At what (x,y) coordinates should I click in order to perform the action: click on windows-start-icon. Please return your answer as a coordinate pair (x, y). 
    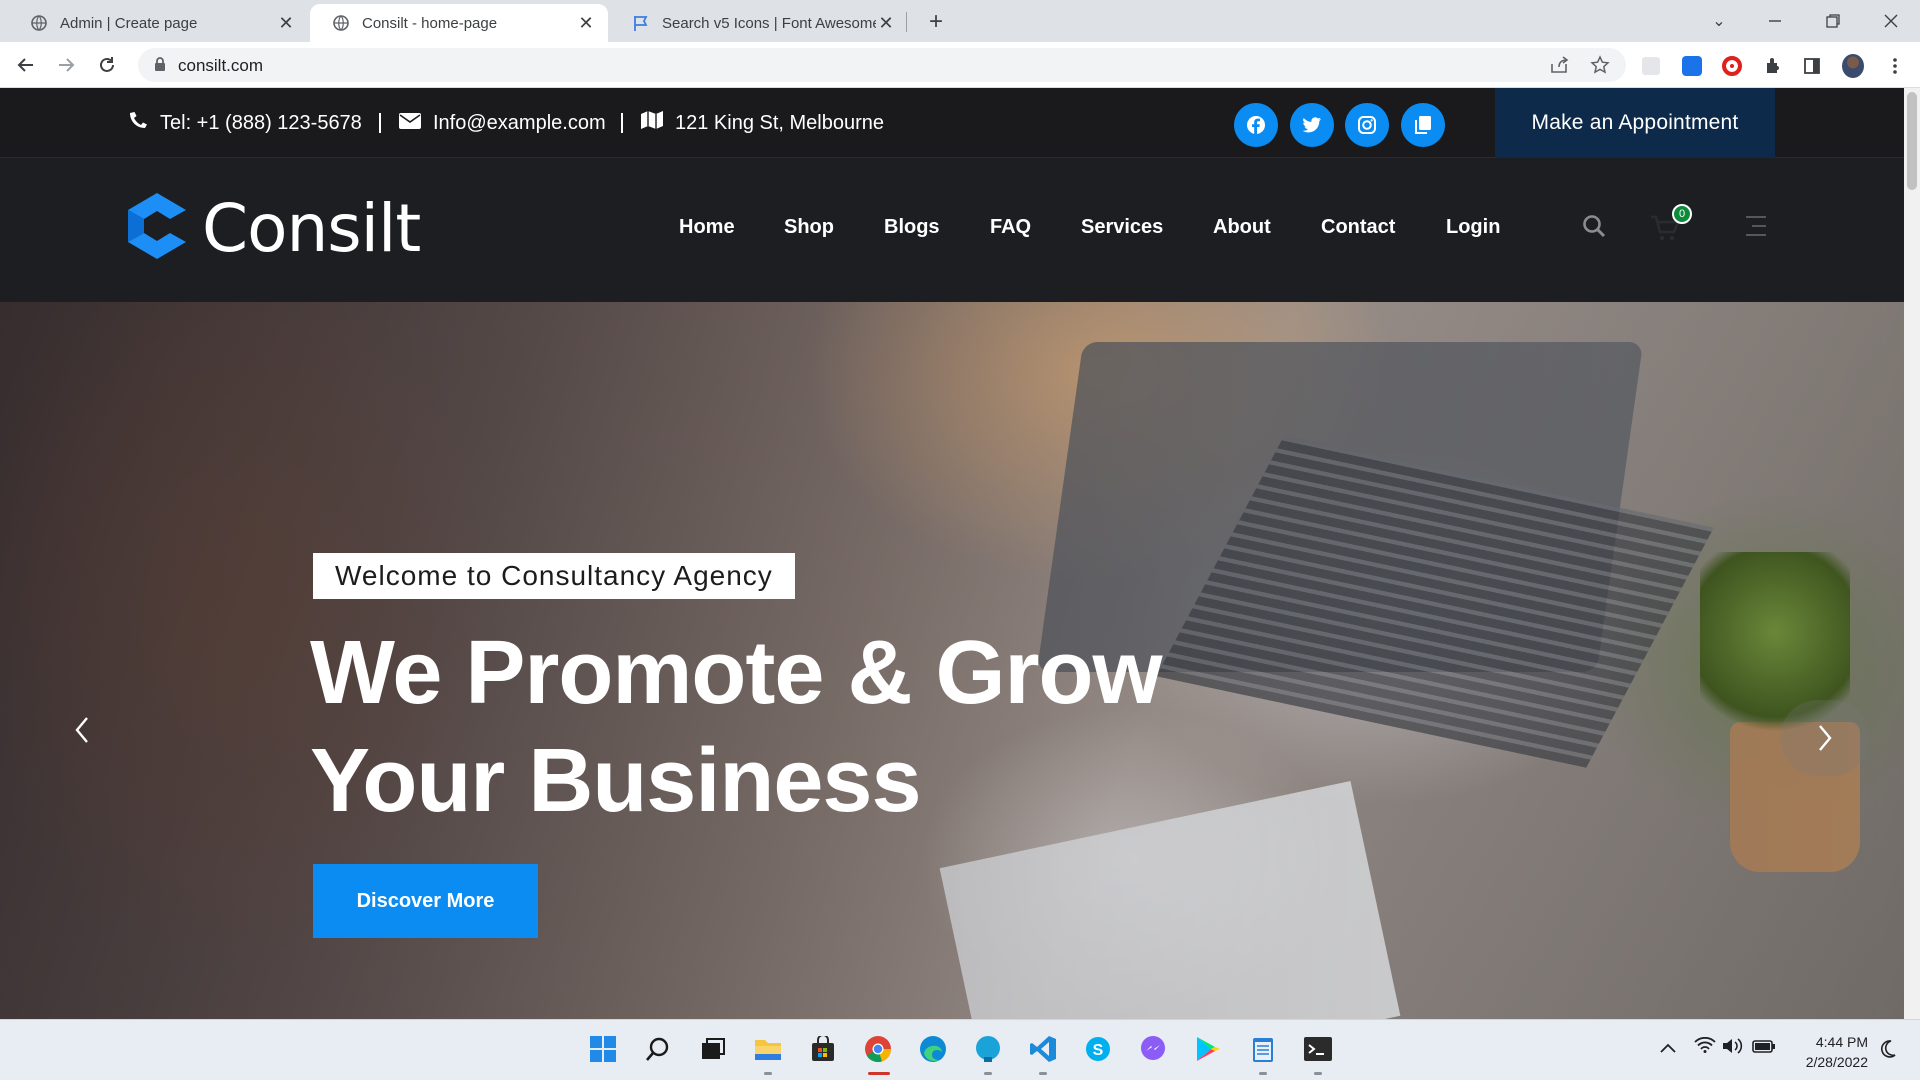
    Looking at the image, I should click on (603, 1049).